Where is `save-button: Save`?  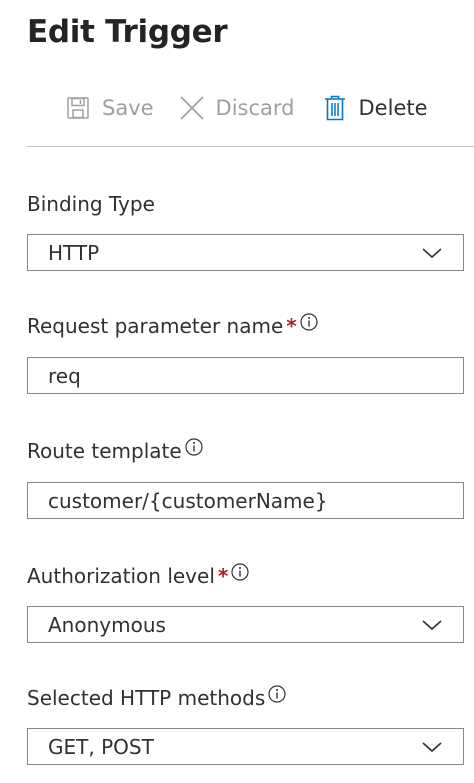 save-button: Save is located at coordinates (109, 108).